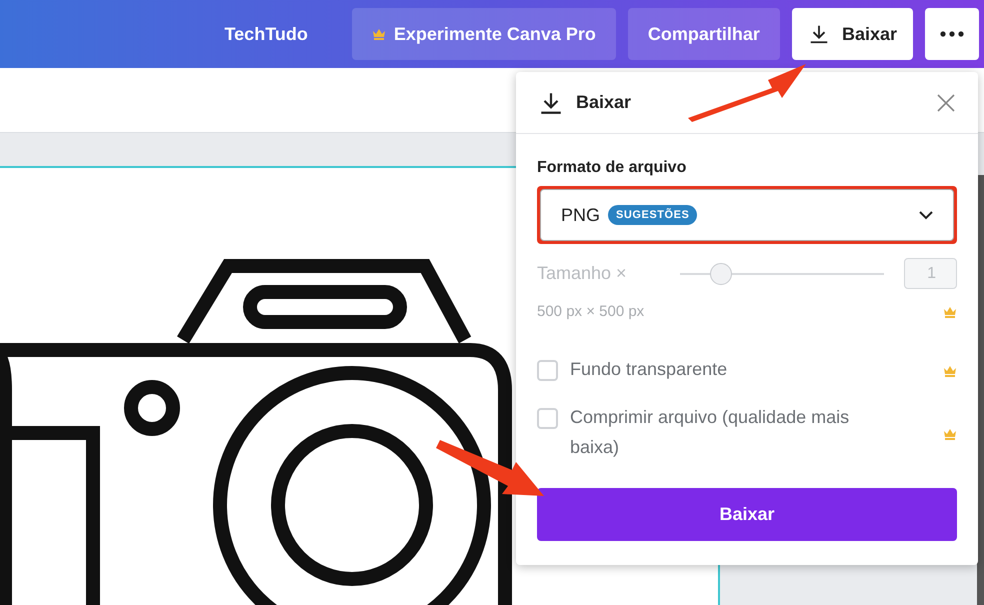 Image resolution: width=984 pixels, height=605 pixels. I want to click on option-label: Comprimir arquivo (qualidade mais baixa), so click(710, 432).